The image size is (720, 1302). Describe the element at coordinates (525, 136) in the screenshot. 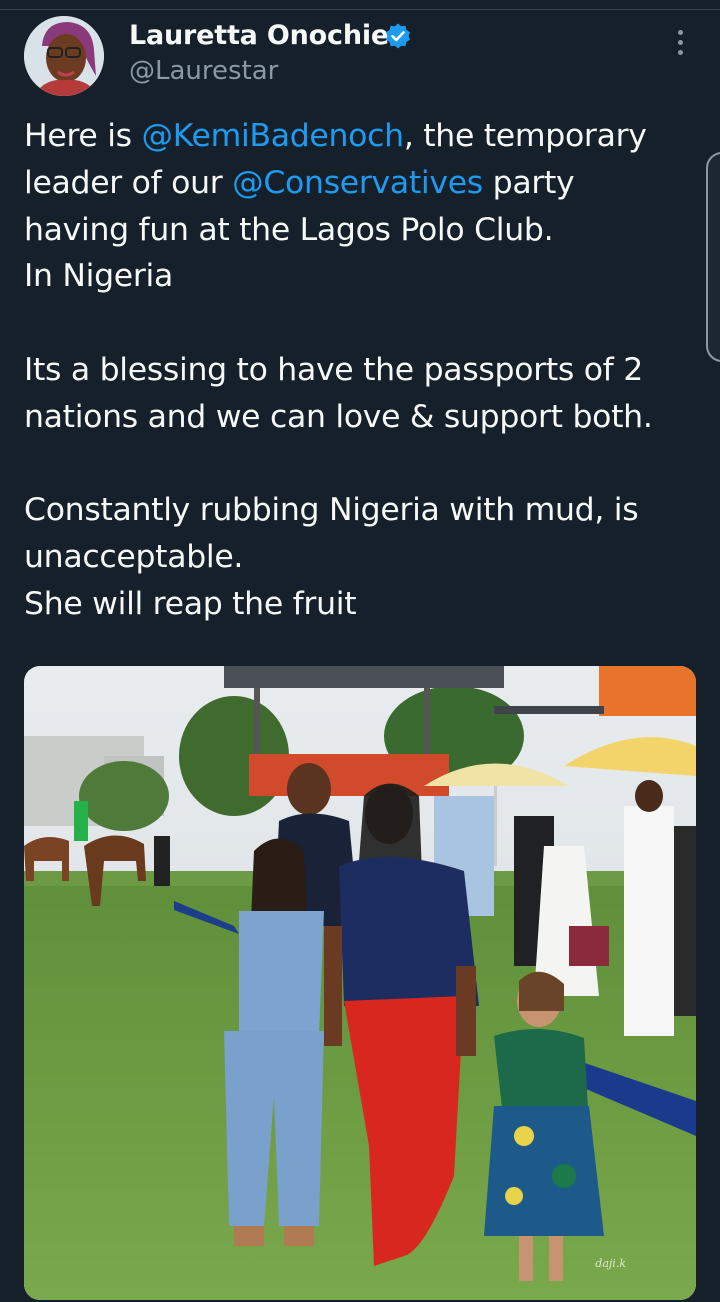

I see `tweet-text-segment: , the temporary` at that location.